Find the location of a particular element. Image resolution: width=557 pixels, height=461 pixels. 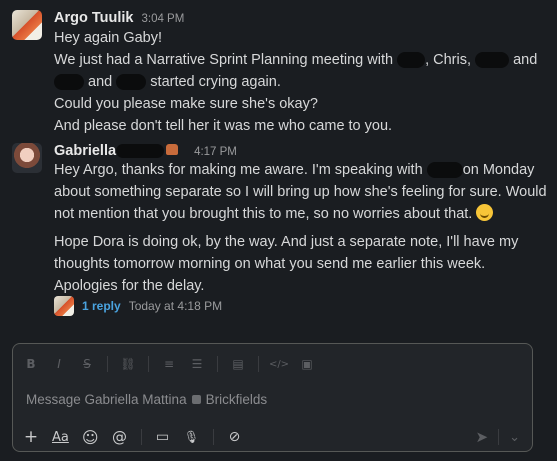

bold-icon: B is located at coordinates (31, 364).